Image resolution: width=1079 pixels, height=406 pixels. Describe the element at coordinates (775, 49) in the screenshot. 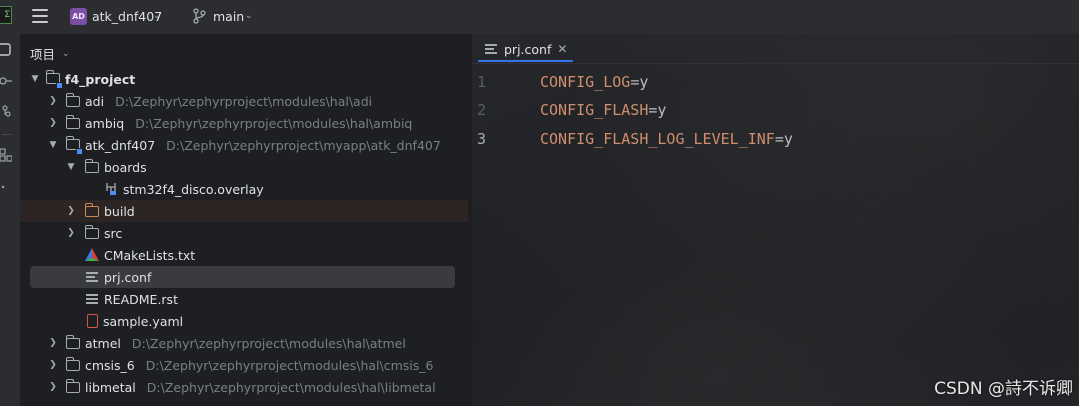

I see `editor-tab-bar: prj.conf ✕` at that location.